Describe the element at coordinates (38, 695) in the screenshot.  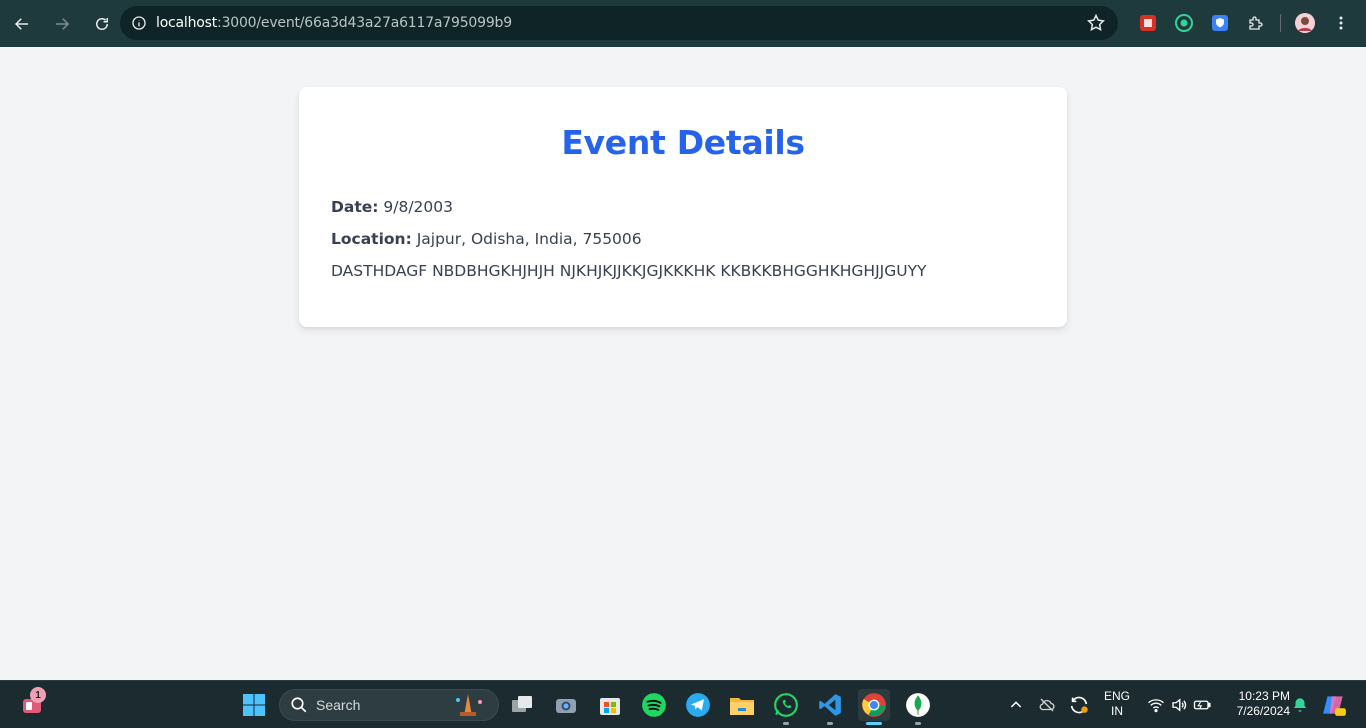
I see `notification-badge: 1` at that location.